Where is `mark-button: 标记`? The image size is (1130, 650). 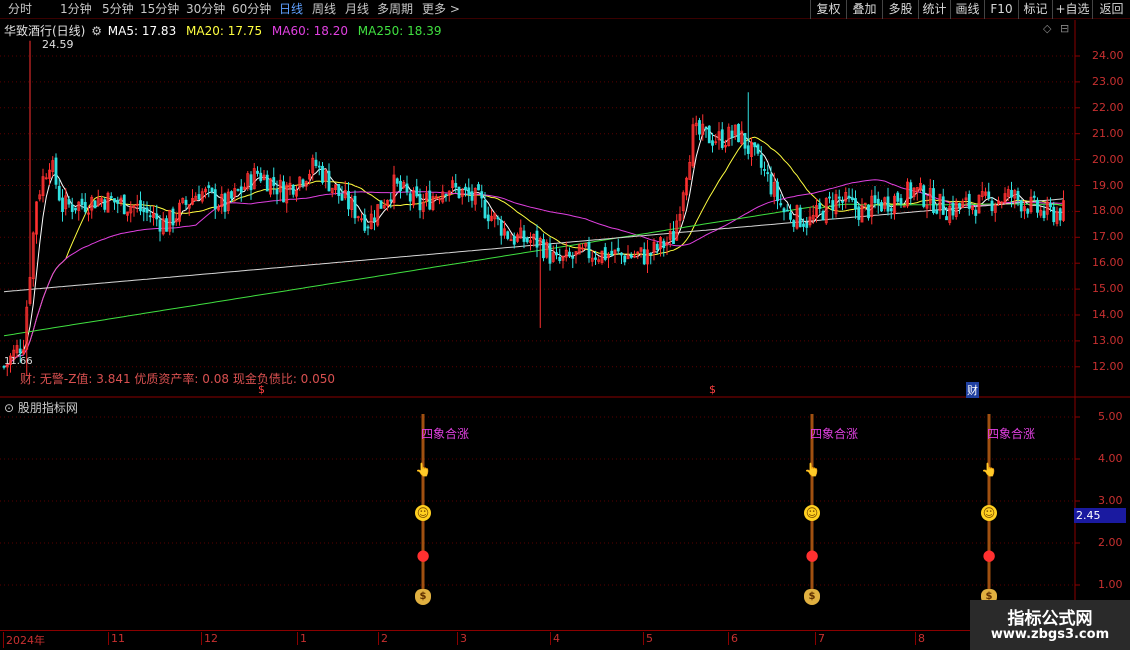 mark-button: 标记 is located at coordinates (1035, 9).